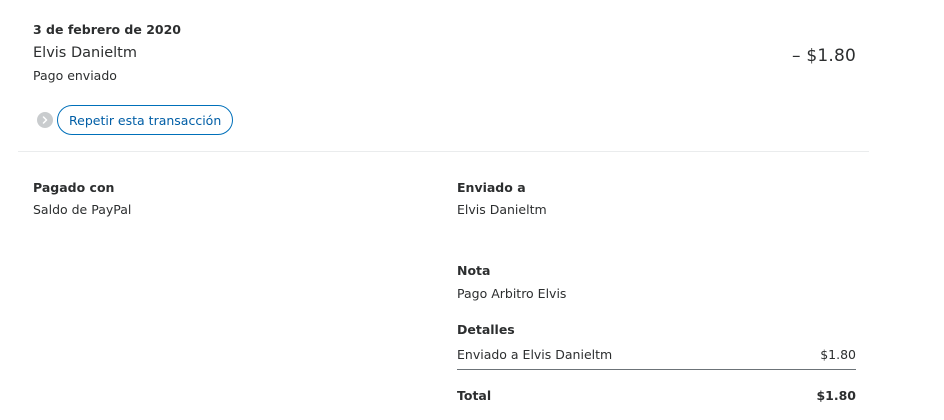 The width and height of the screenshot is (944, 420). Describe the element at coordinates (85, 53) in the screenshot. I see `recipient-name: Elvis Danieltm` at that location.